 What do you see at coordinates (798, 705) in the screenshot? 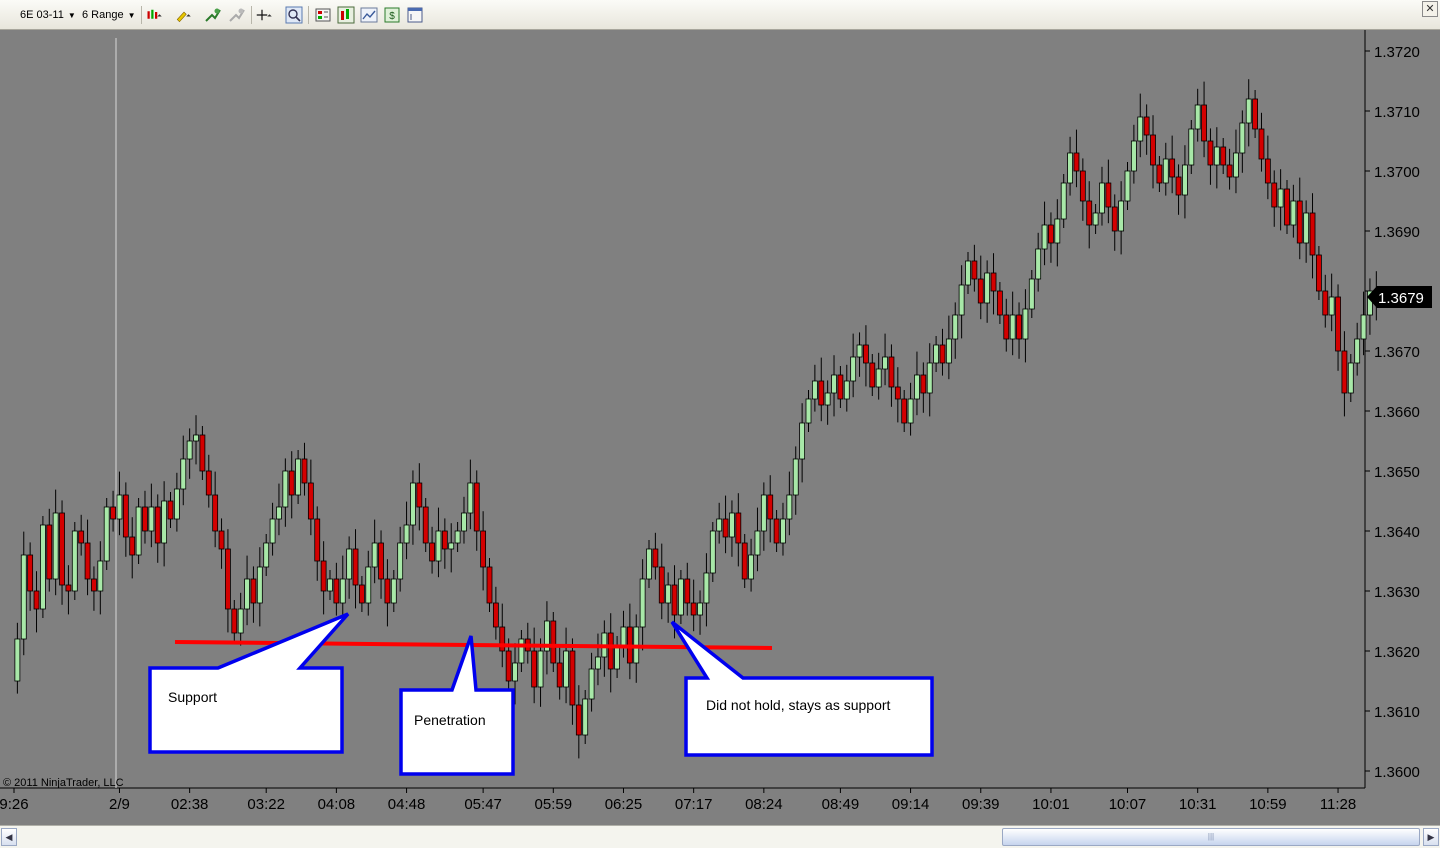
I see `annotation-text: Did not hold, stays as support` at bounding box center [798, 705].